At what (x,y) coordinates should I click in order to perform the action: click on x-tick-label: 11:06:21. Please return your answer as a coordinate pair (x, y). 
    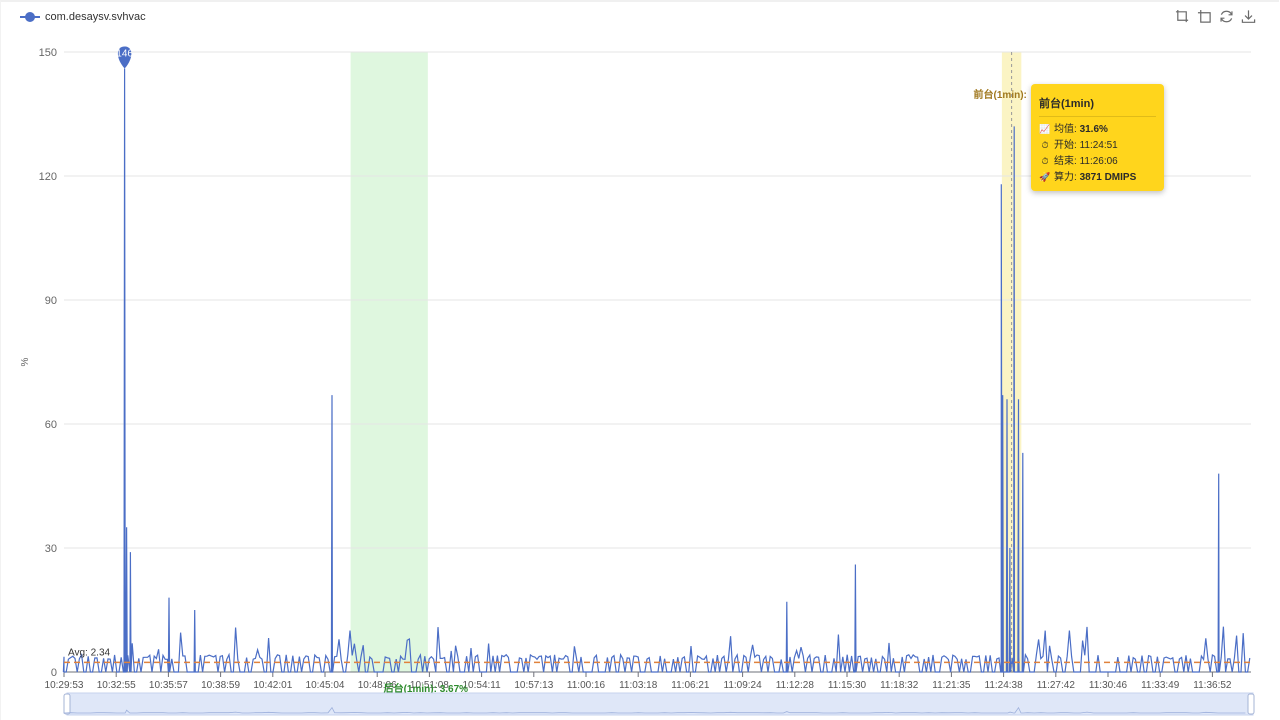
    Looking at the image, I should click on (690, 685).